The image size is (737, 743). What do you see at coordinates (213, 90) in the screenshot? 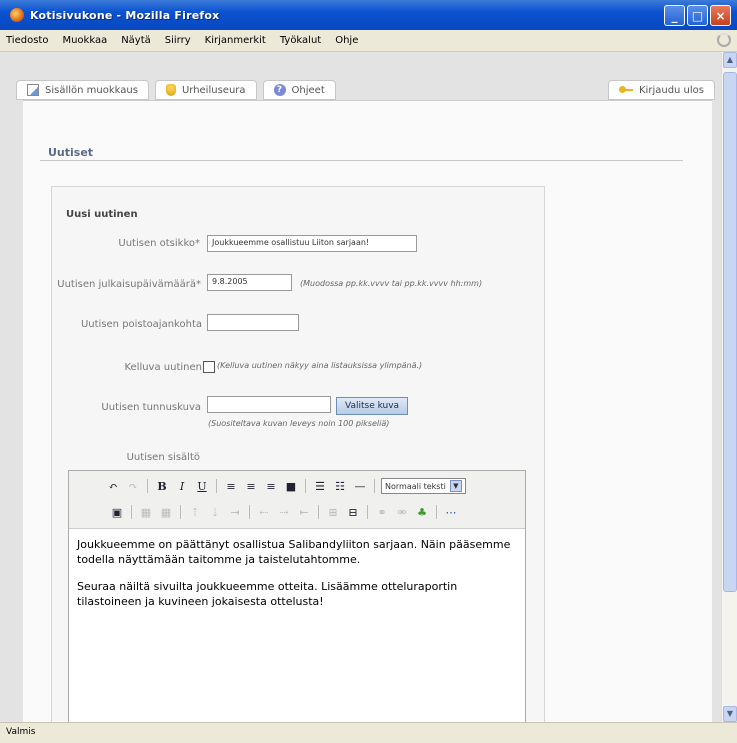
I see `tab-label: Urheiluseura` at bounding box center [213, 90].